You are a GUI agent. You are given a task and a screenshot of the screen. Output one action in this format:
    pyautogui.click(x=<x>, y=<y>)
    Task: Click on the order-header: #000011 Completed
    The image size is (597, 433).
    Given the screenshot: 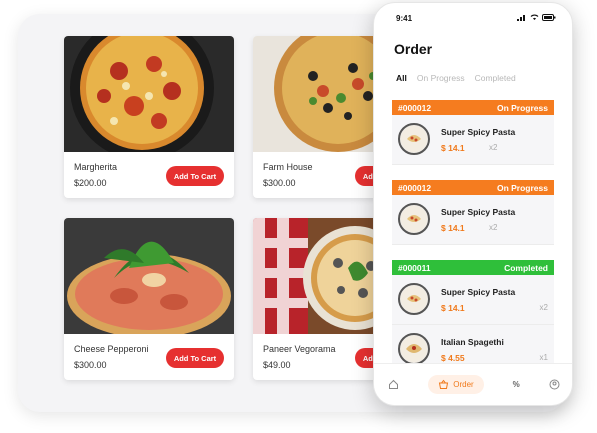 What is the action you would take?
    pyautogui.click(x=473, y=267)
    